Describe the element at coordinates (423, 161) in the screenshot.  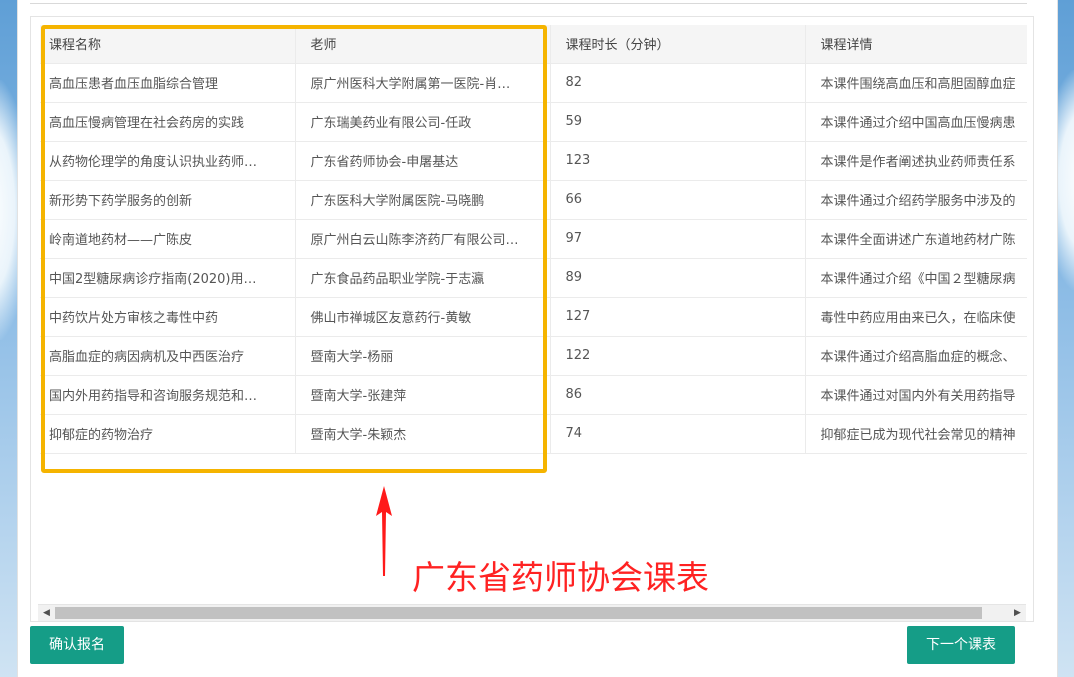
I see `cell-teacher: 广东省药师协会-申屠基达` at that location.